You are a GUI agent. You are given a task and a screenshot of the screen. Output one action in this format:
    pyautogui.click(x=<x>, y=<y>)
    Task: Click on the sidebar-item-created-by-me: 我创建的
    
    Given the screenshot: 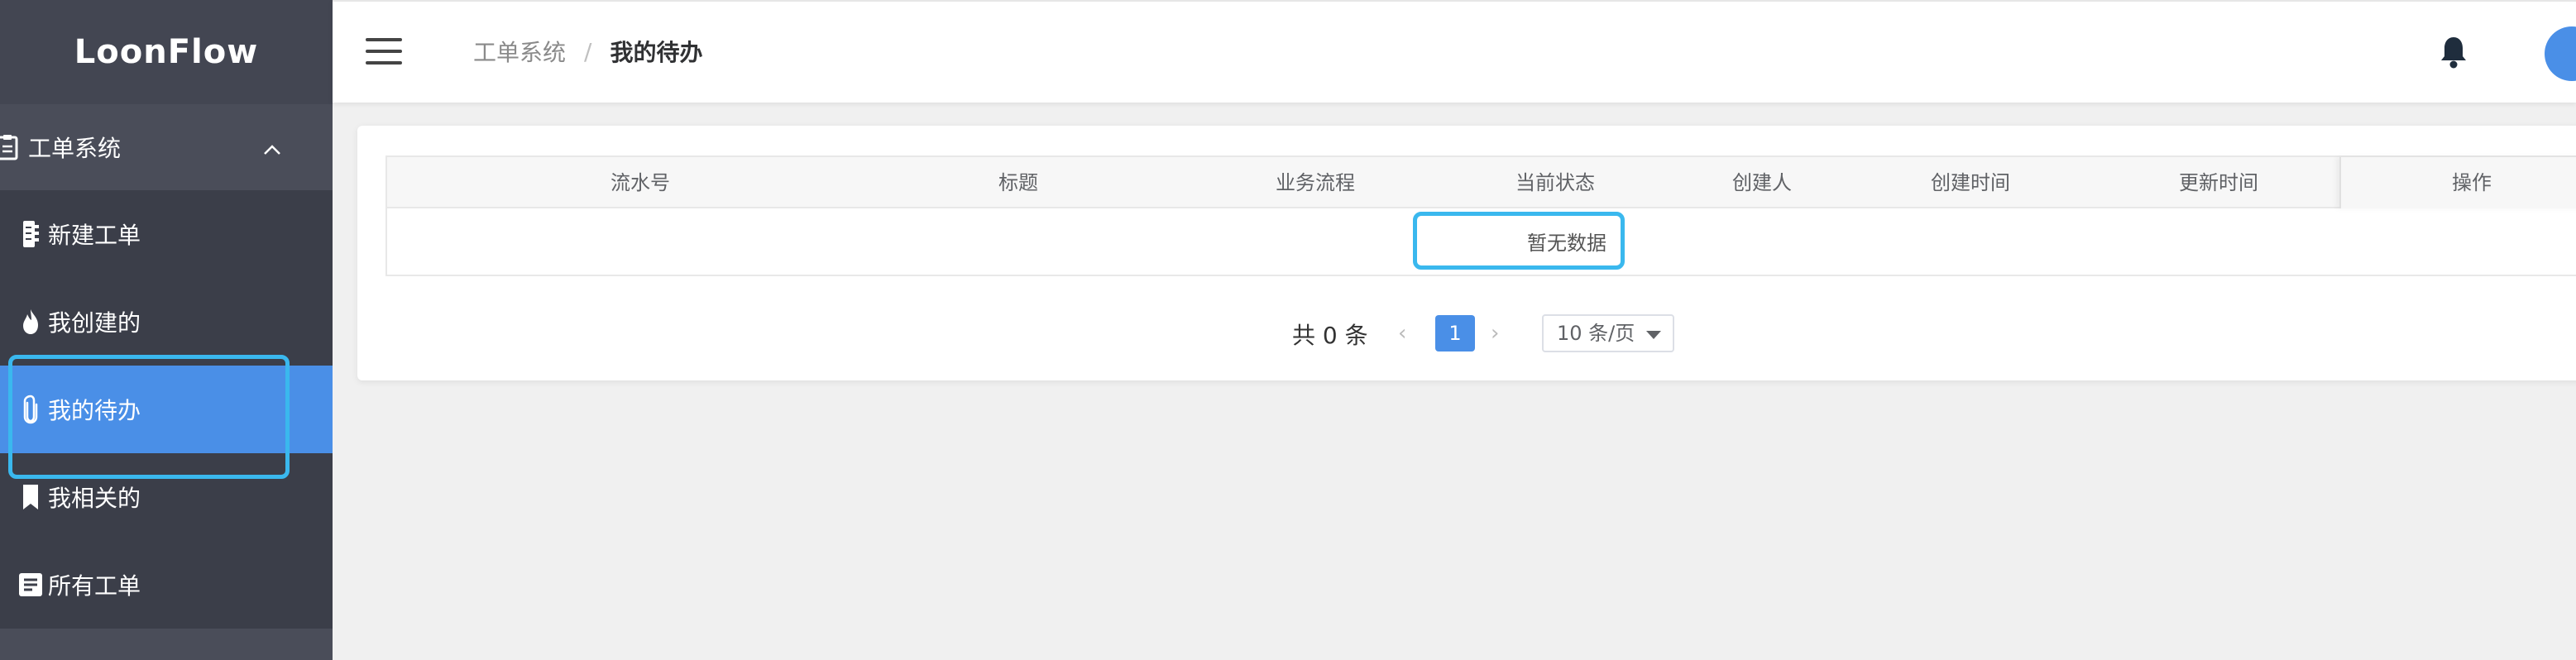 What is the action you would take?
    pyautogui.click(x=166, y=322)
    